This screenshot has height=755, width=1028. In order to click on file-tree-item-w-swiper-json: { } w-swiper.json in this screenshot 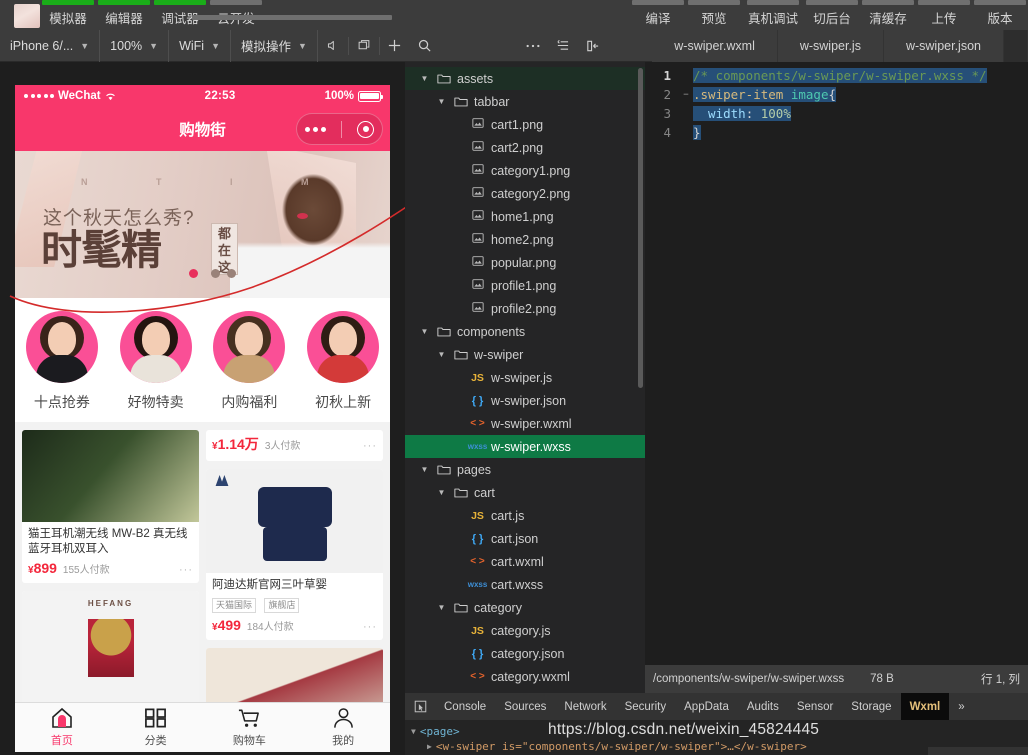, I will do `click(525, 400)`.